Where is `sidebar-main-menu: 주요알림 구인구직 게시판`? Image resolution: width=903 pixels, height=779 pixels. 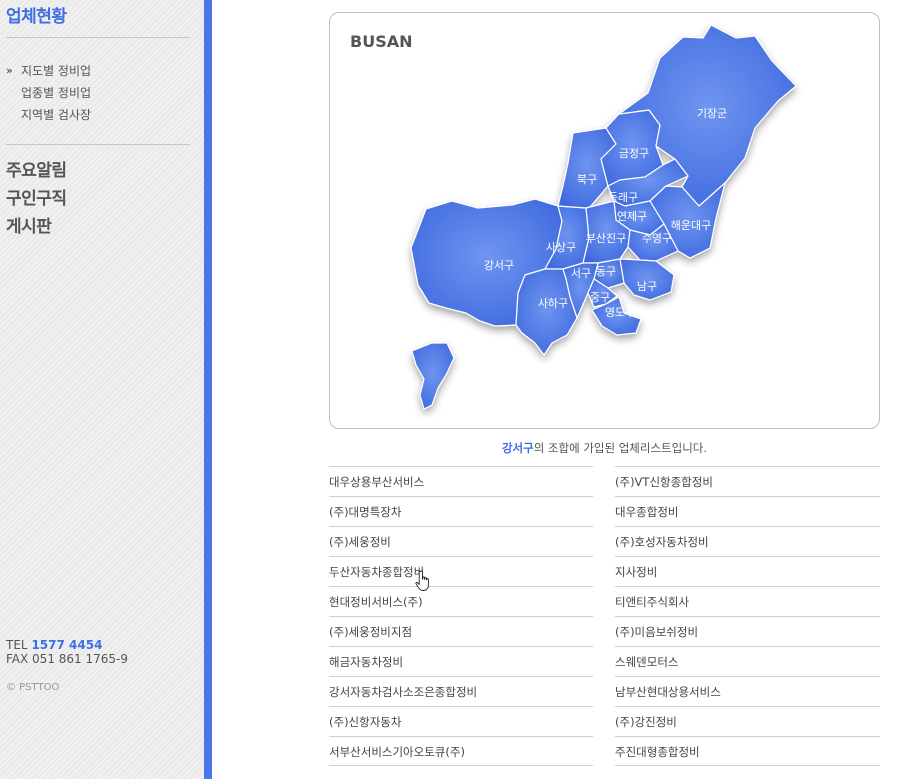
sidebar-main-menu: 주요알림 구인구직 게시판 is located at coordinates (36, 199).